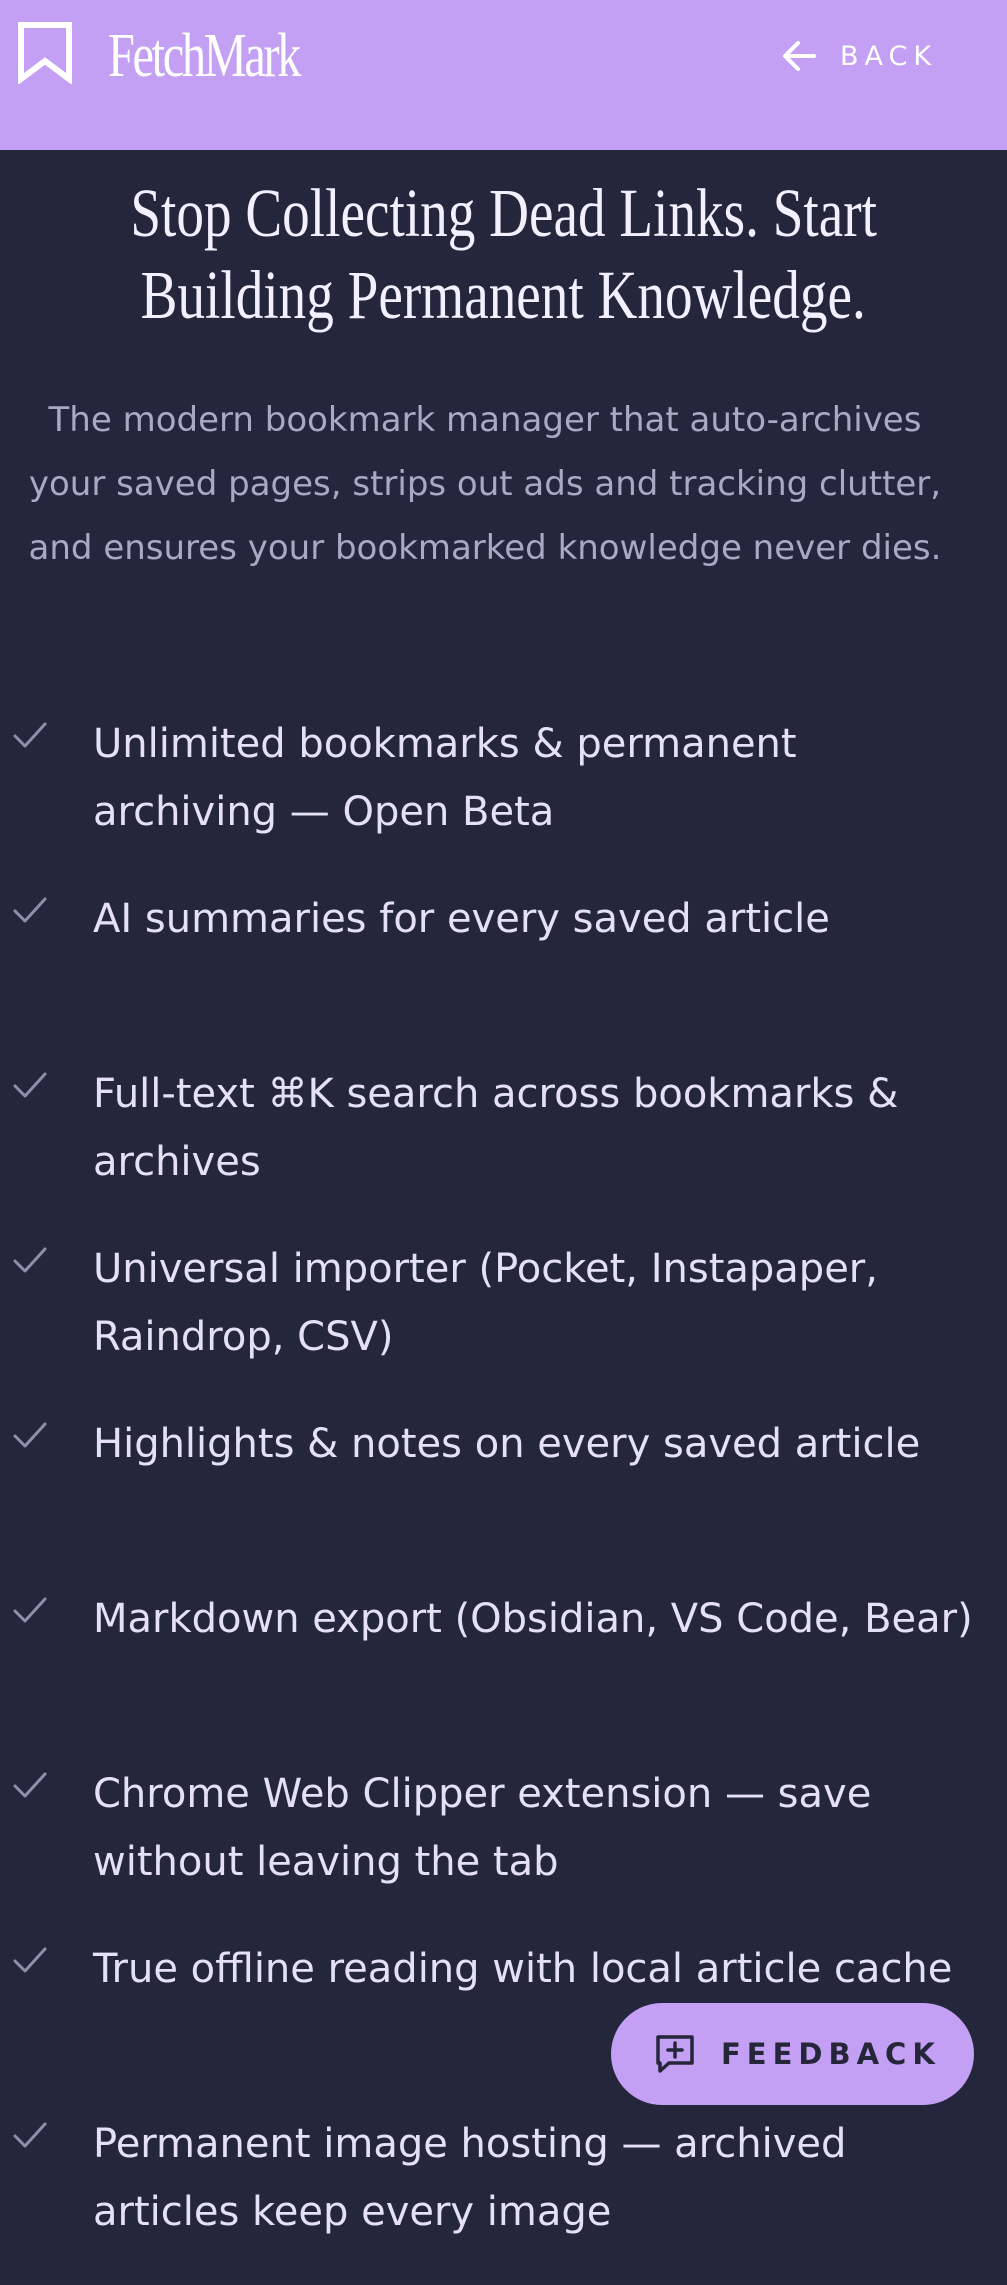 The height and width of the screenshot is (2285, 1007). What do you see at coordinates (503, 75) in the screenshot?
I see `top-bar: FetchMark BACK` at bounding box center [503, 75].